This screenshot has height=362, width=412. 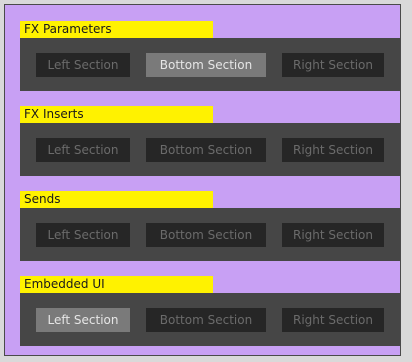 What do you see at coordinates (116, 284) in the screenshot?
I see `group-header: Embedded UI` at bounding box center [116, 284].